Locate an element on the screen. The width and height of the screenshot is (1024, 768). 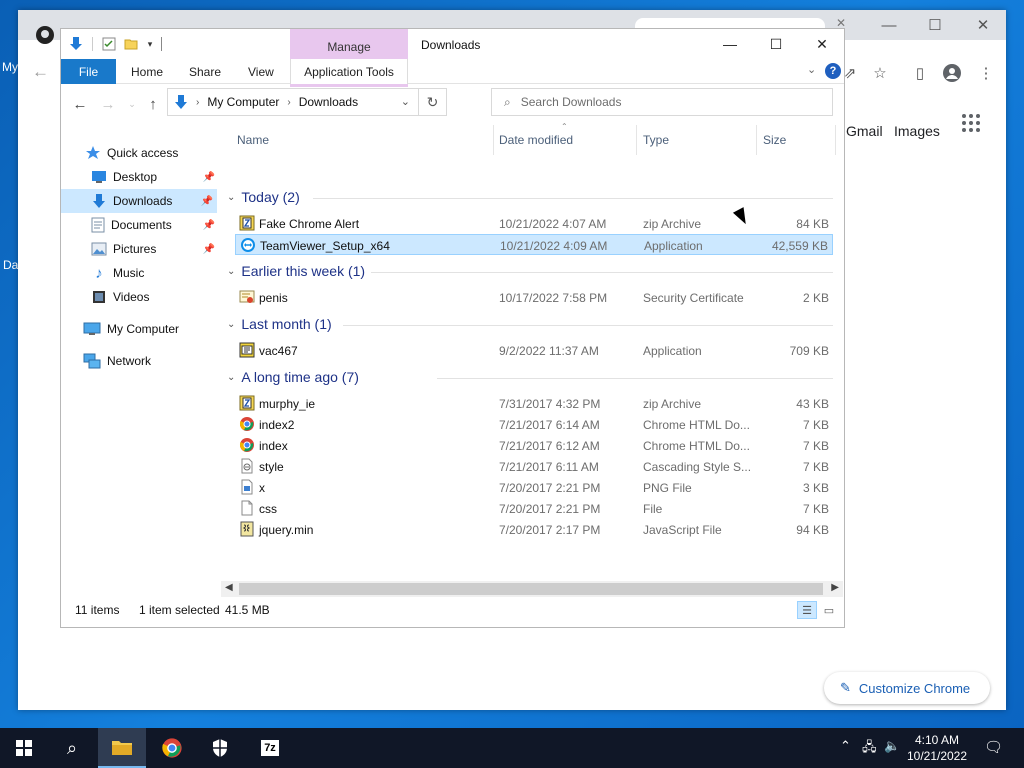
gmail-link: Gmail is located at coordinates (864, 131).